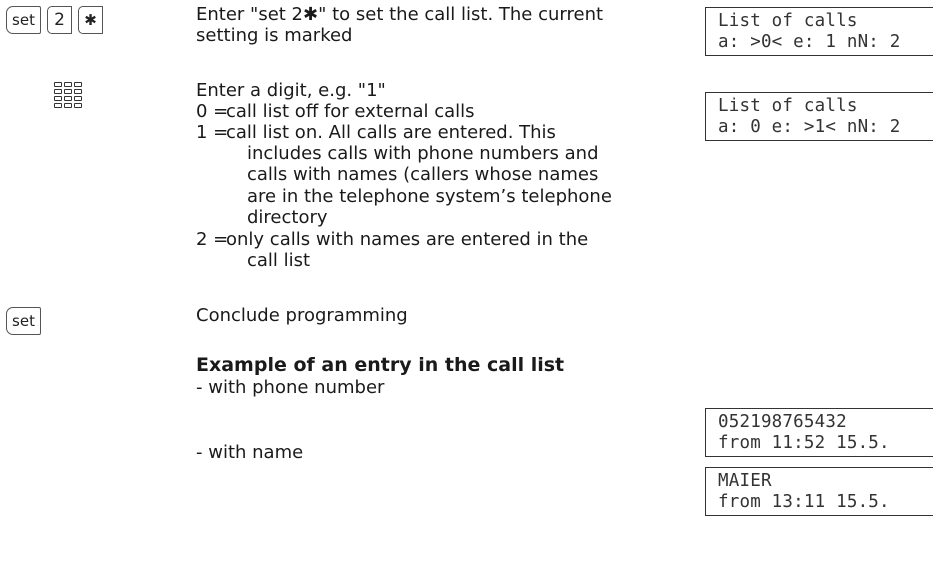 The image size is (933, 567). Describe the element at coordinates (407, 239) in the screenshot. I see `option-2-line1: only calls with names are entered in the` at that location.